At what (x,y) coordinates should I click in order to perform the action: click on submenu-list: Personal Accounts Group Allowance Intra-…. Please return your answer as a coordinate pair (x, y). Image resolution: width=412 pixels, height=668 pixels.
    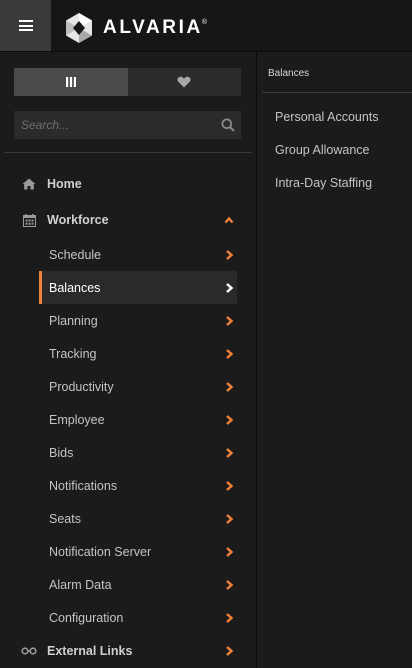
    Looking at the image, I should click on (327, 159).